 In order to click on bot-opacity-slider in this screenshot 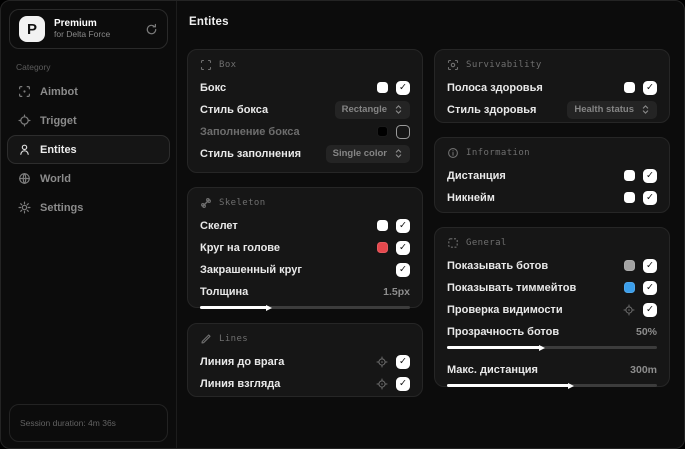, I will do `click(552, 347)`.